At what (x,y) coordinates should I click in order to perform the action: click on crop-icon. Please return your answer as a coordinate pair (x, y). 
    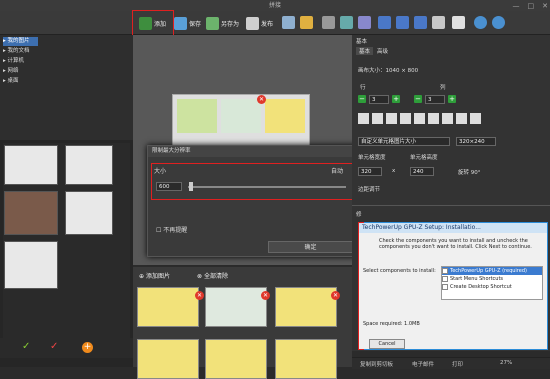
    Looking at the image, I should click on (346, 22).